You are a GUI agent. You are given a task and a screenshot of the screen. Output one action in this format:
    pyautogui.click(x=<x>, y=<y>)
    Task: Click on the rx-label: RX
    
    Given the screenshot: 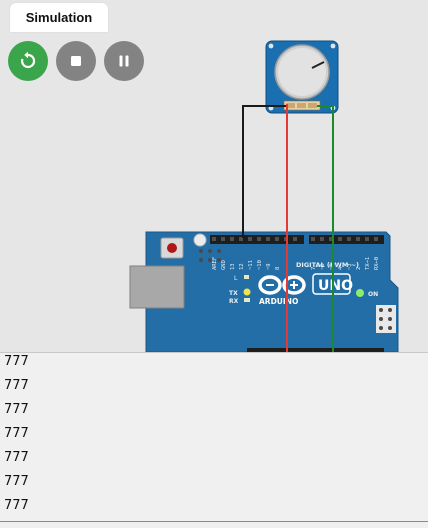 What is the action you would take?
    pyautogui.click(x=234, y=301)
    